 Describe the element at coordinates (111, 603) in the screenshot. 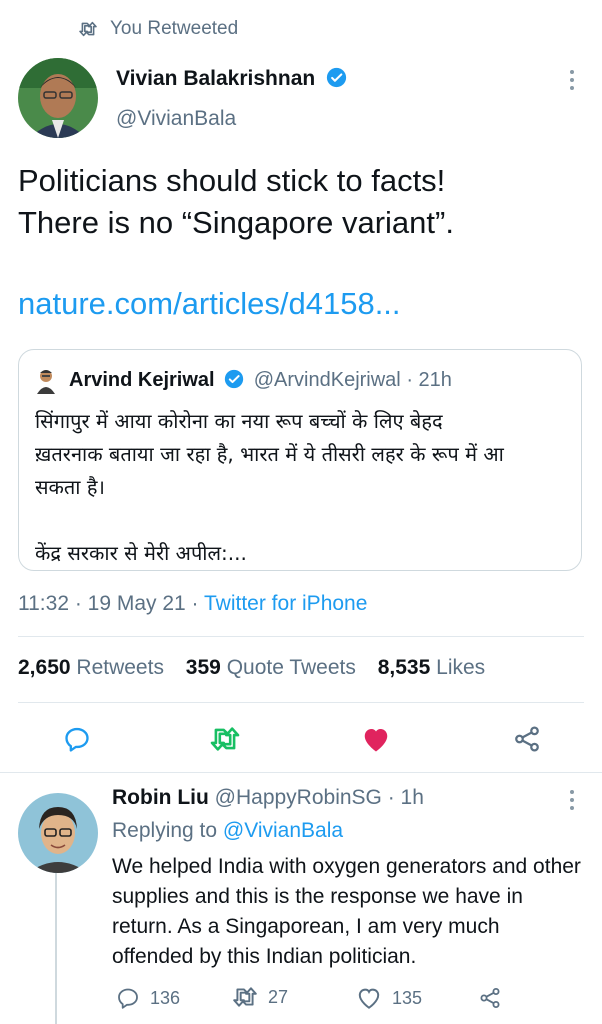

I see `tweet-timestamp: 11:32 · 19 May 21 ·` at that location.